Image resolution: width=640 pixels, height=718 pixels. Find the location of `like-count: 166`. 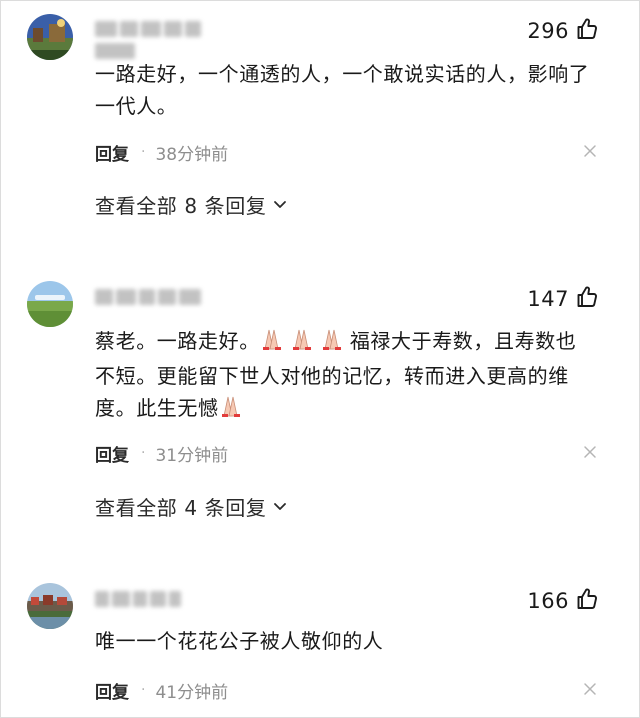

like-count: 166 is located at coordinates (548, 601).